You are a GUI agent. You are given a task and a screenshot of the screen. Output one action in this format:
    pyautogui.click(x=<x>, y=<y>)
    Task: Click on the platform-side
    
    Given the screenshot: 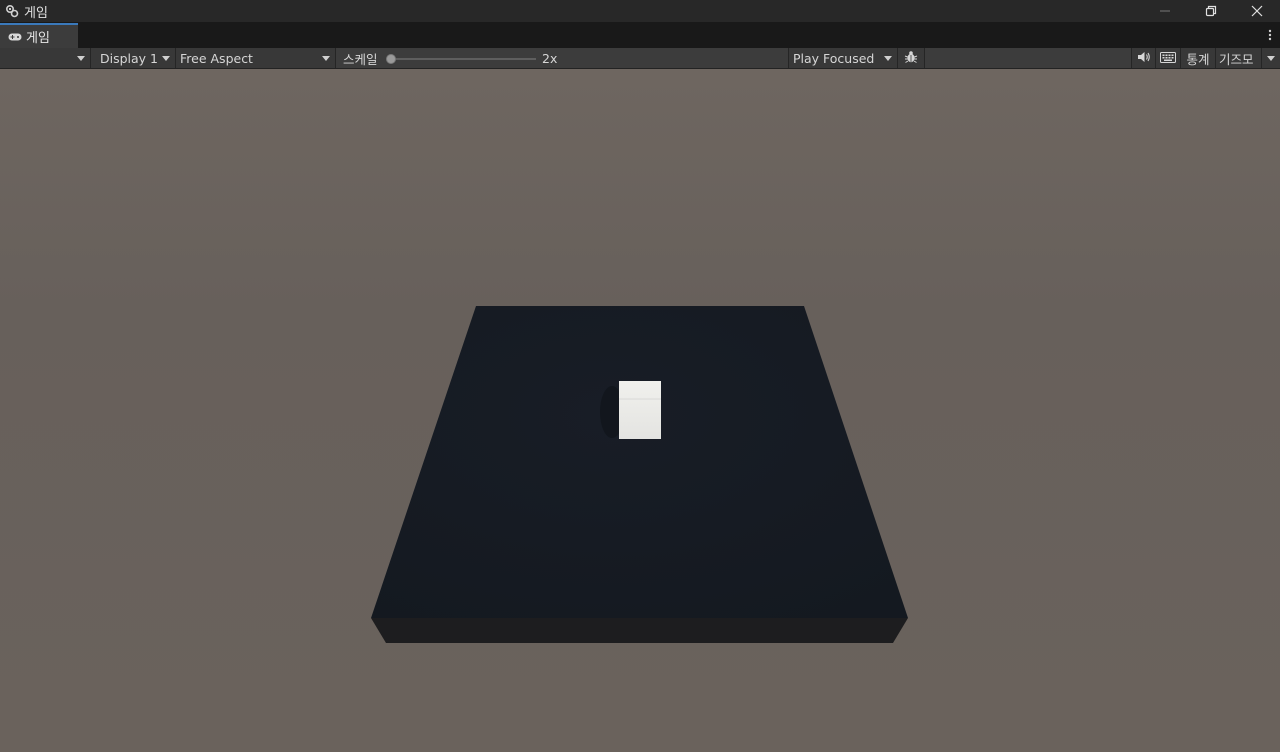 What is the action you would take?
    pyautogui.click(x=639, y=630)
    